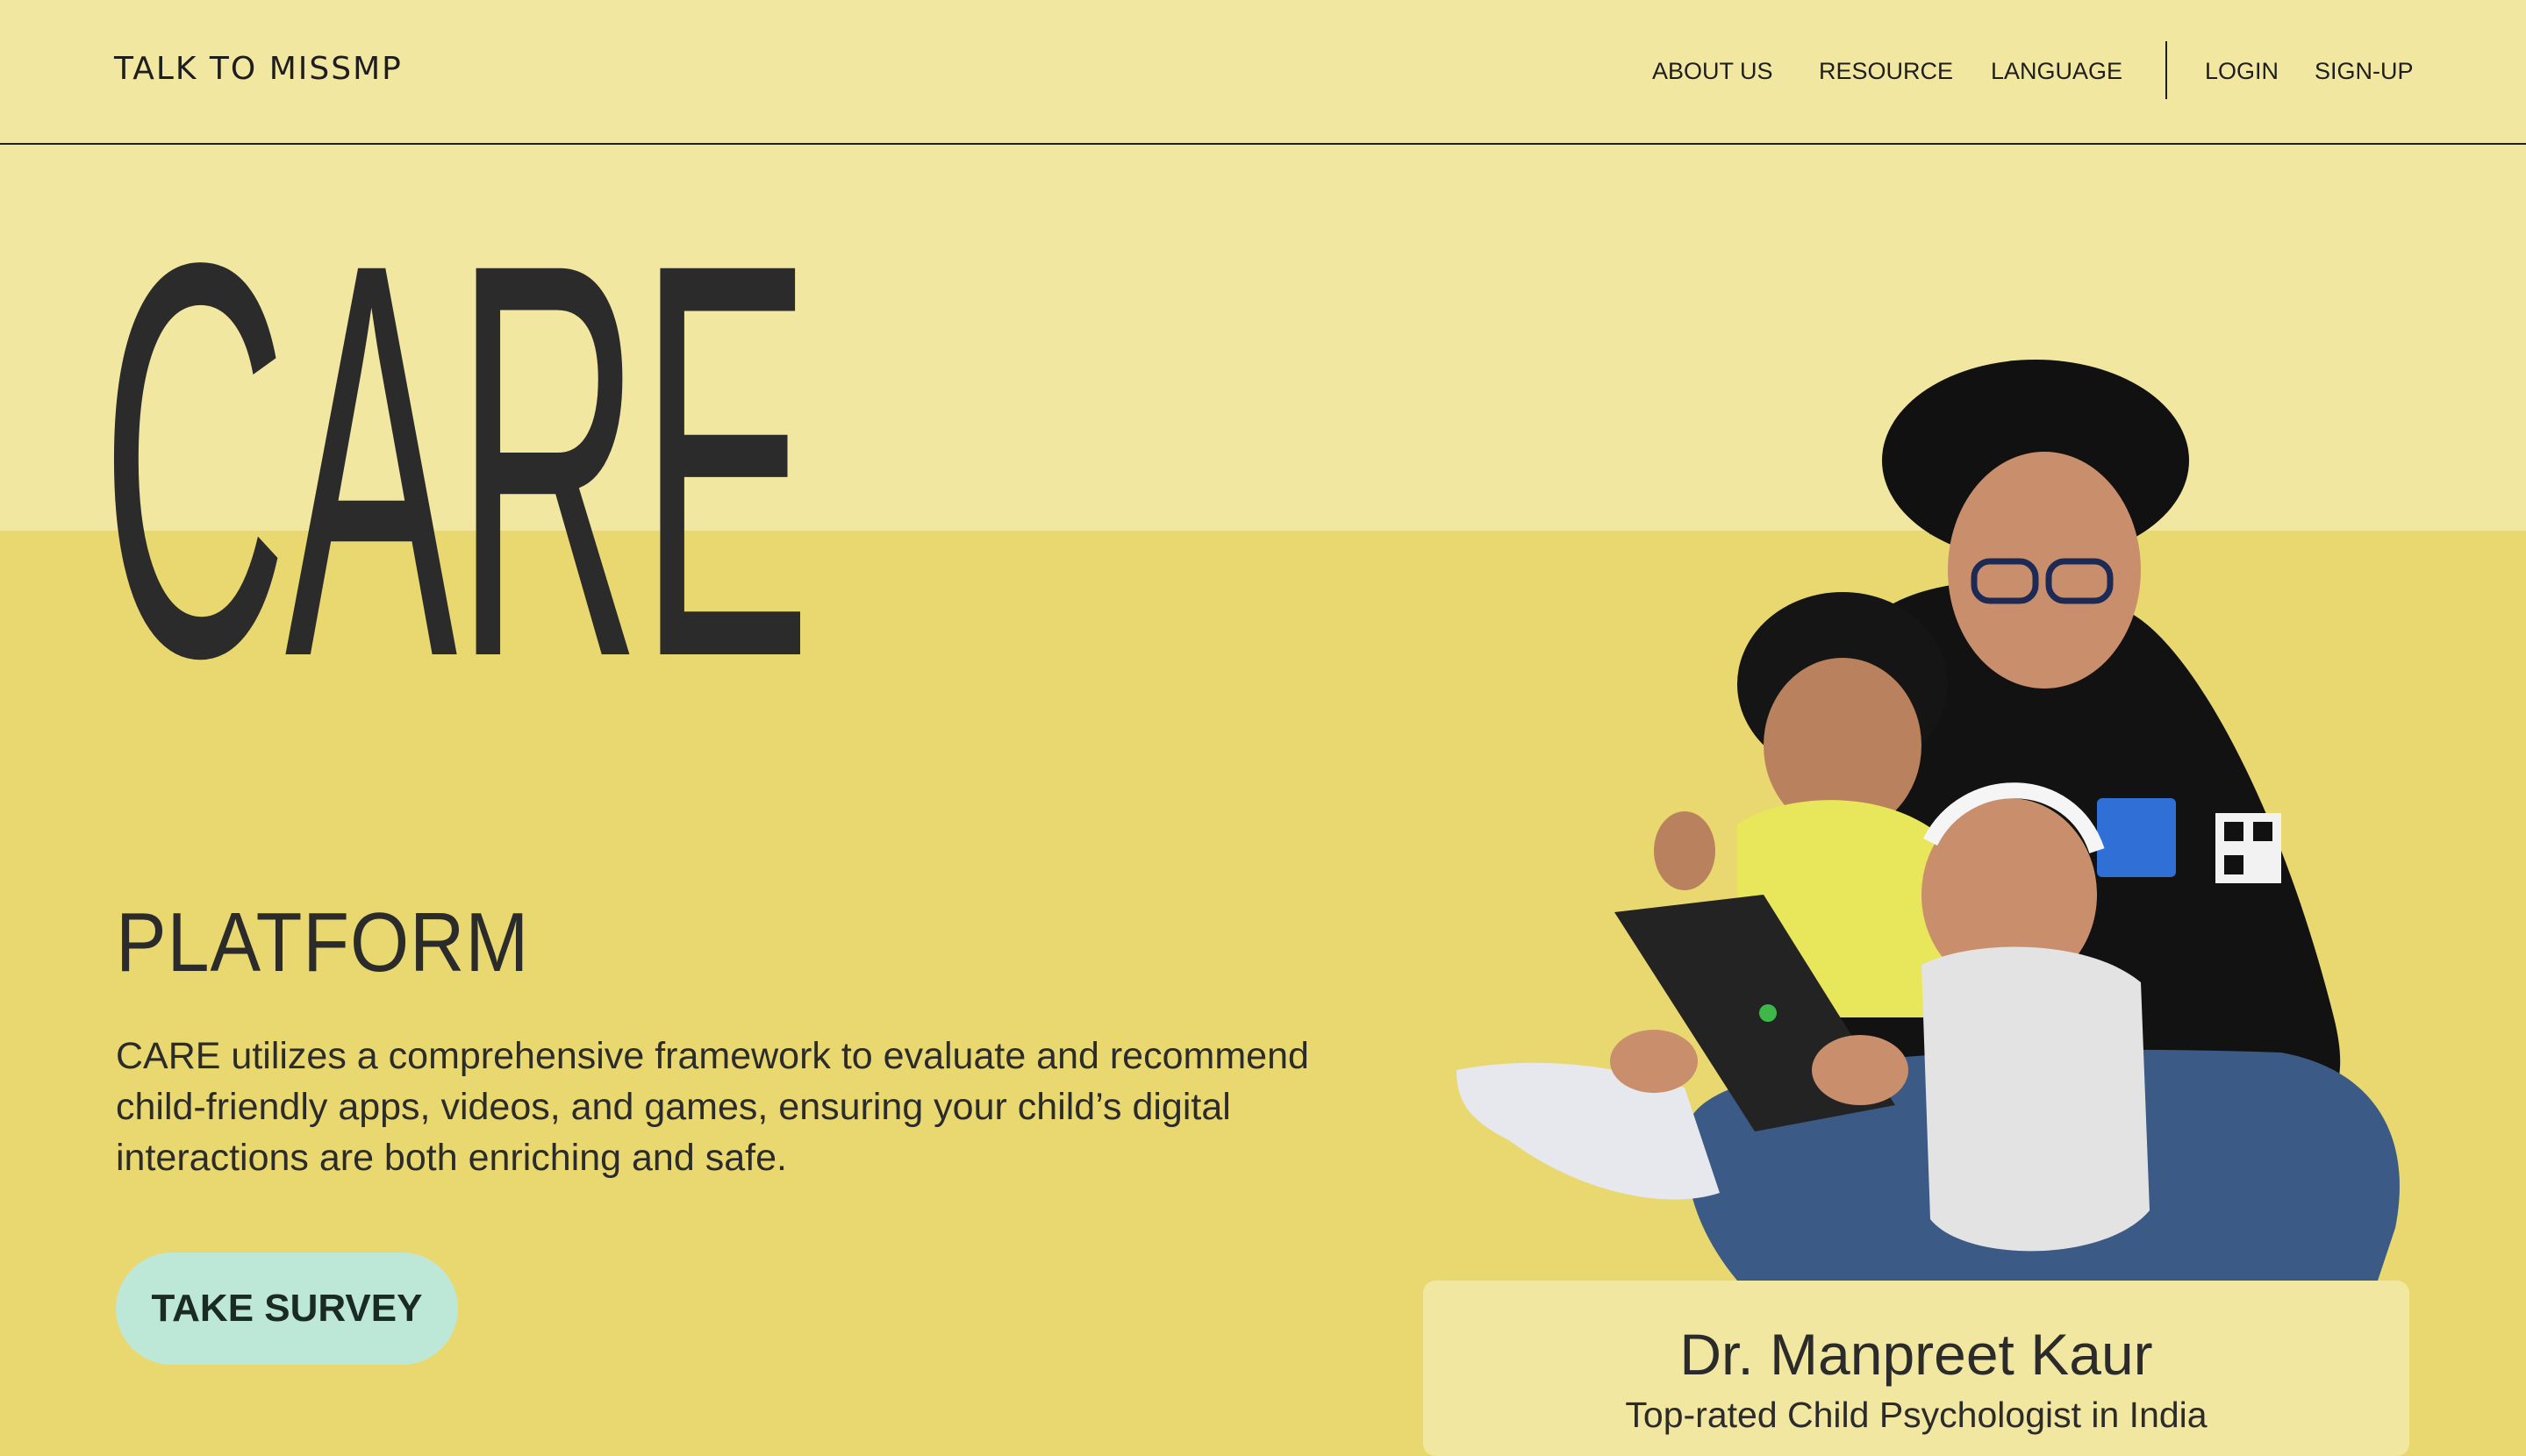 The image size is (2526, 1456). I want to click on nav-about-us: ABOUT US, so click(1712, 71).